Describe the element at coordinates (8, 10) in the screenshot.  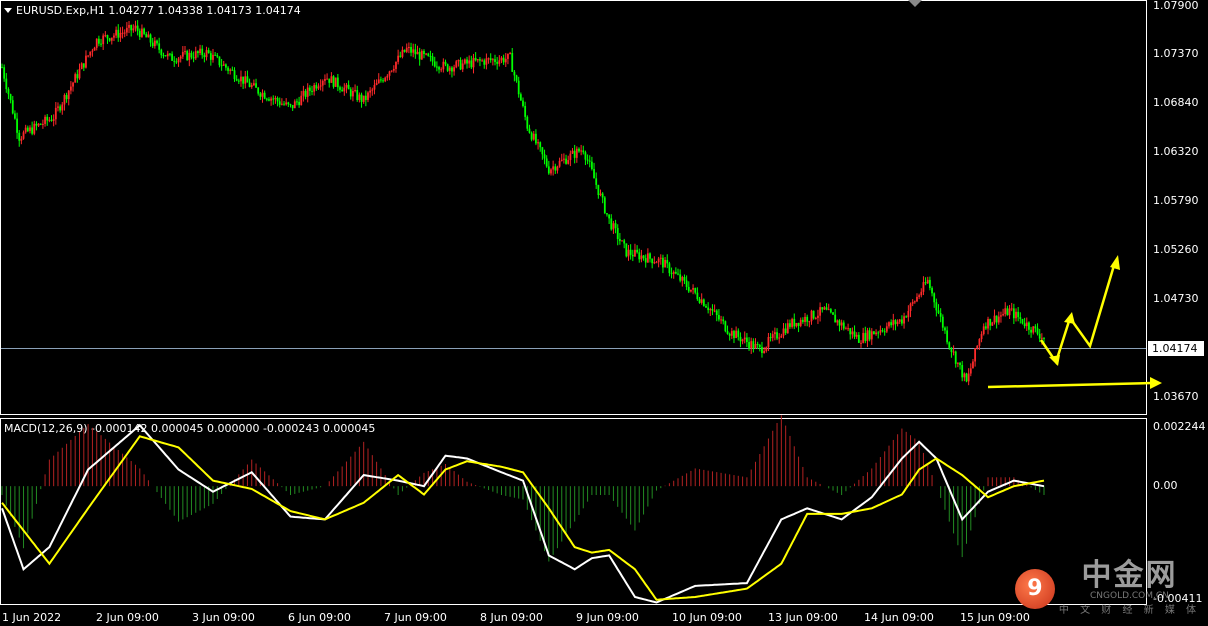
I see `panel-menu-icon` at that location.